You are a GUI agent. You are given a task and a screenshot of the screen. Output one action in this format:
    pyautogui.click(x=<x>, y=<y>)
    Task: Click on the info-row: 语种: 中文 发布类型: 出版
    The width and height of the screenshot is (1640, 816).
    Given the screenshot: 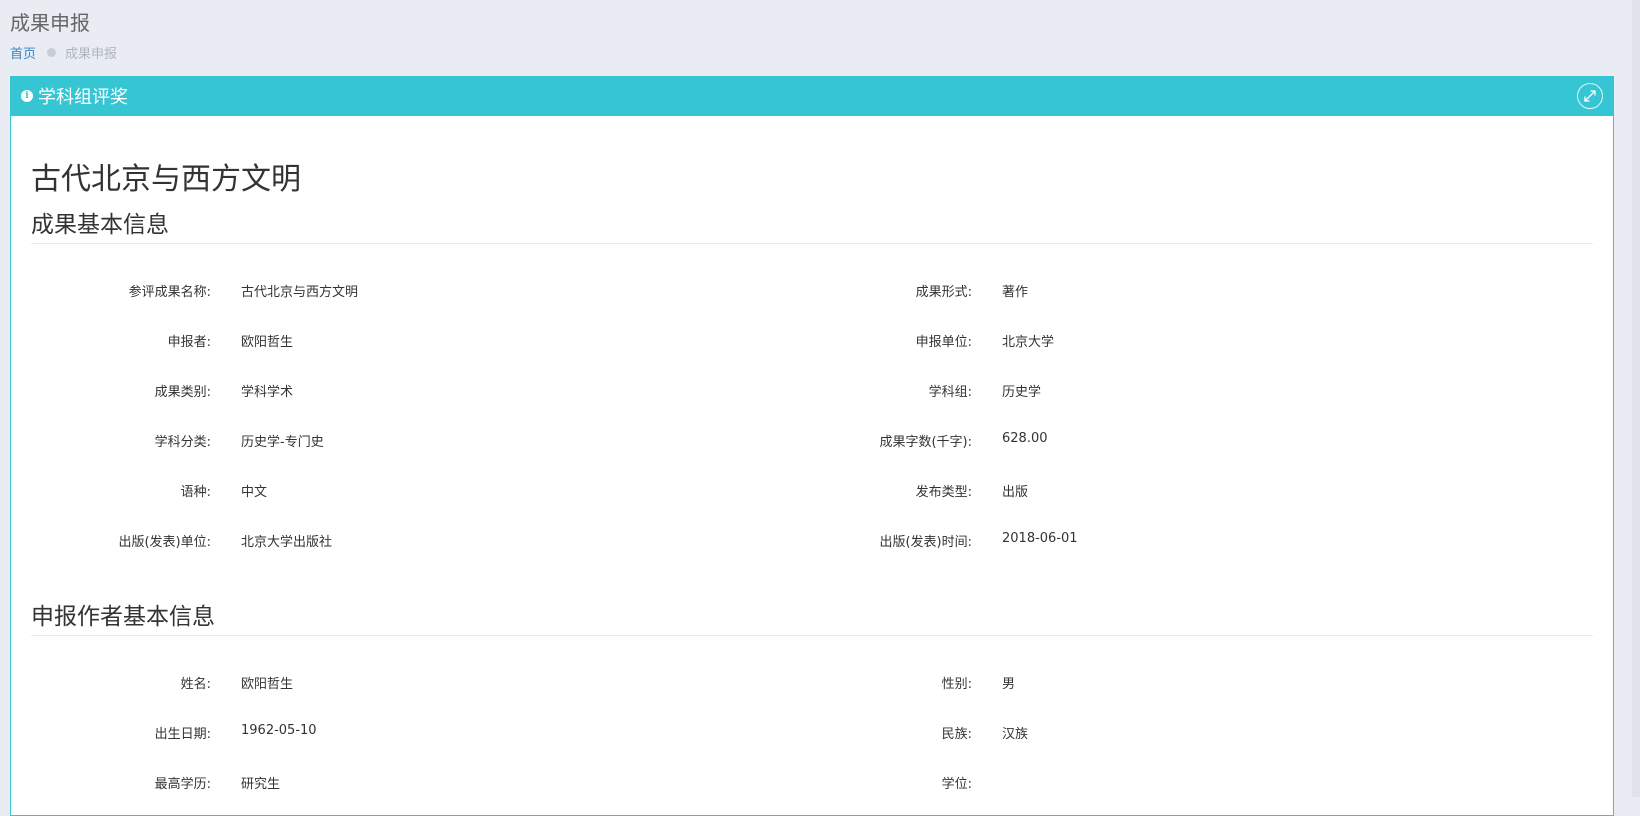 What is the action you would take?
    pyautogui.click(x=812, y=491)
    